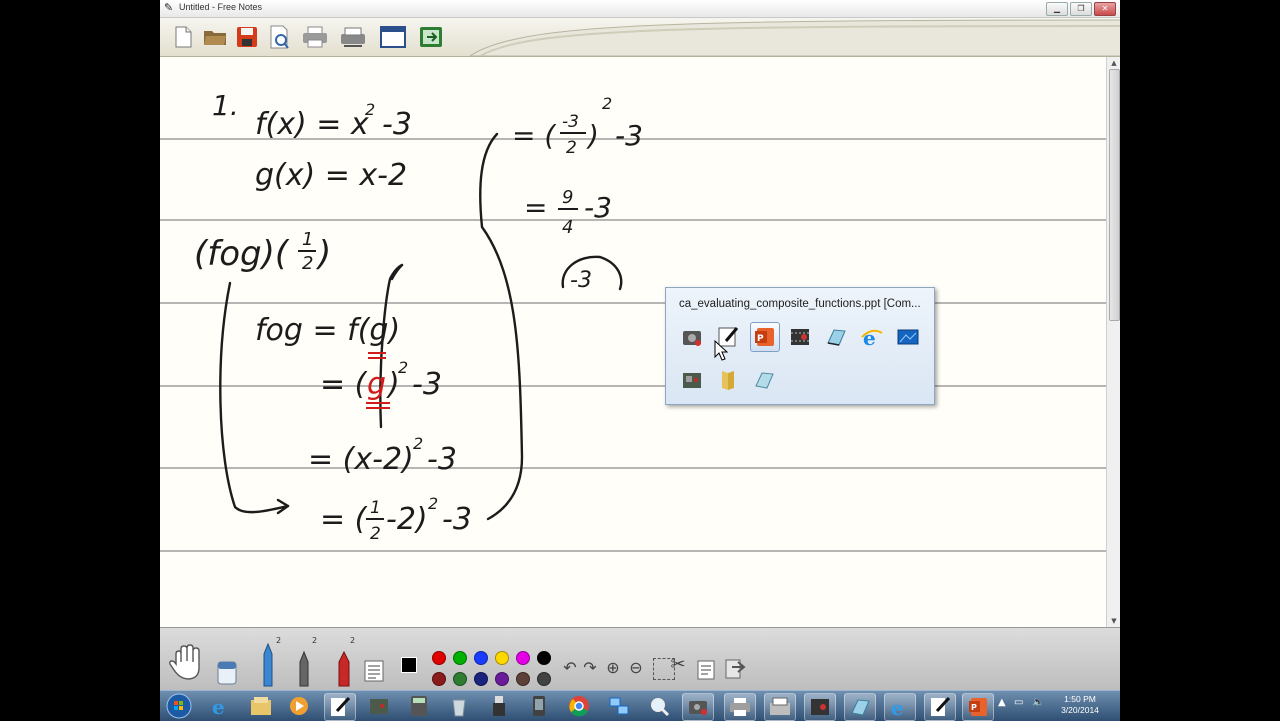 This screenshot has width=1280, height=721. Describe the element at coordinates (544, 679) in the screenshot. I see `color-dark-gray` at that location.